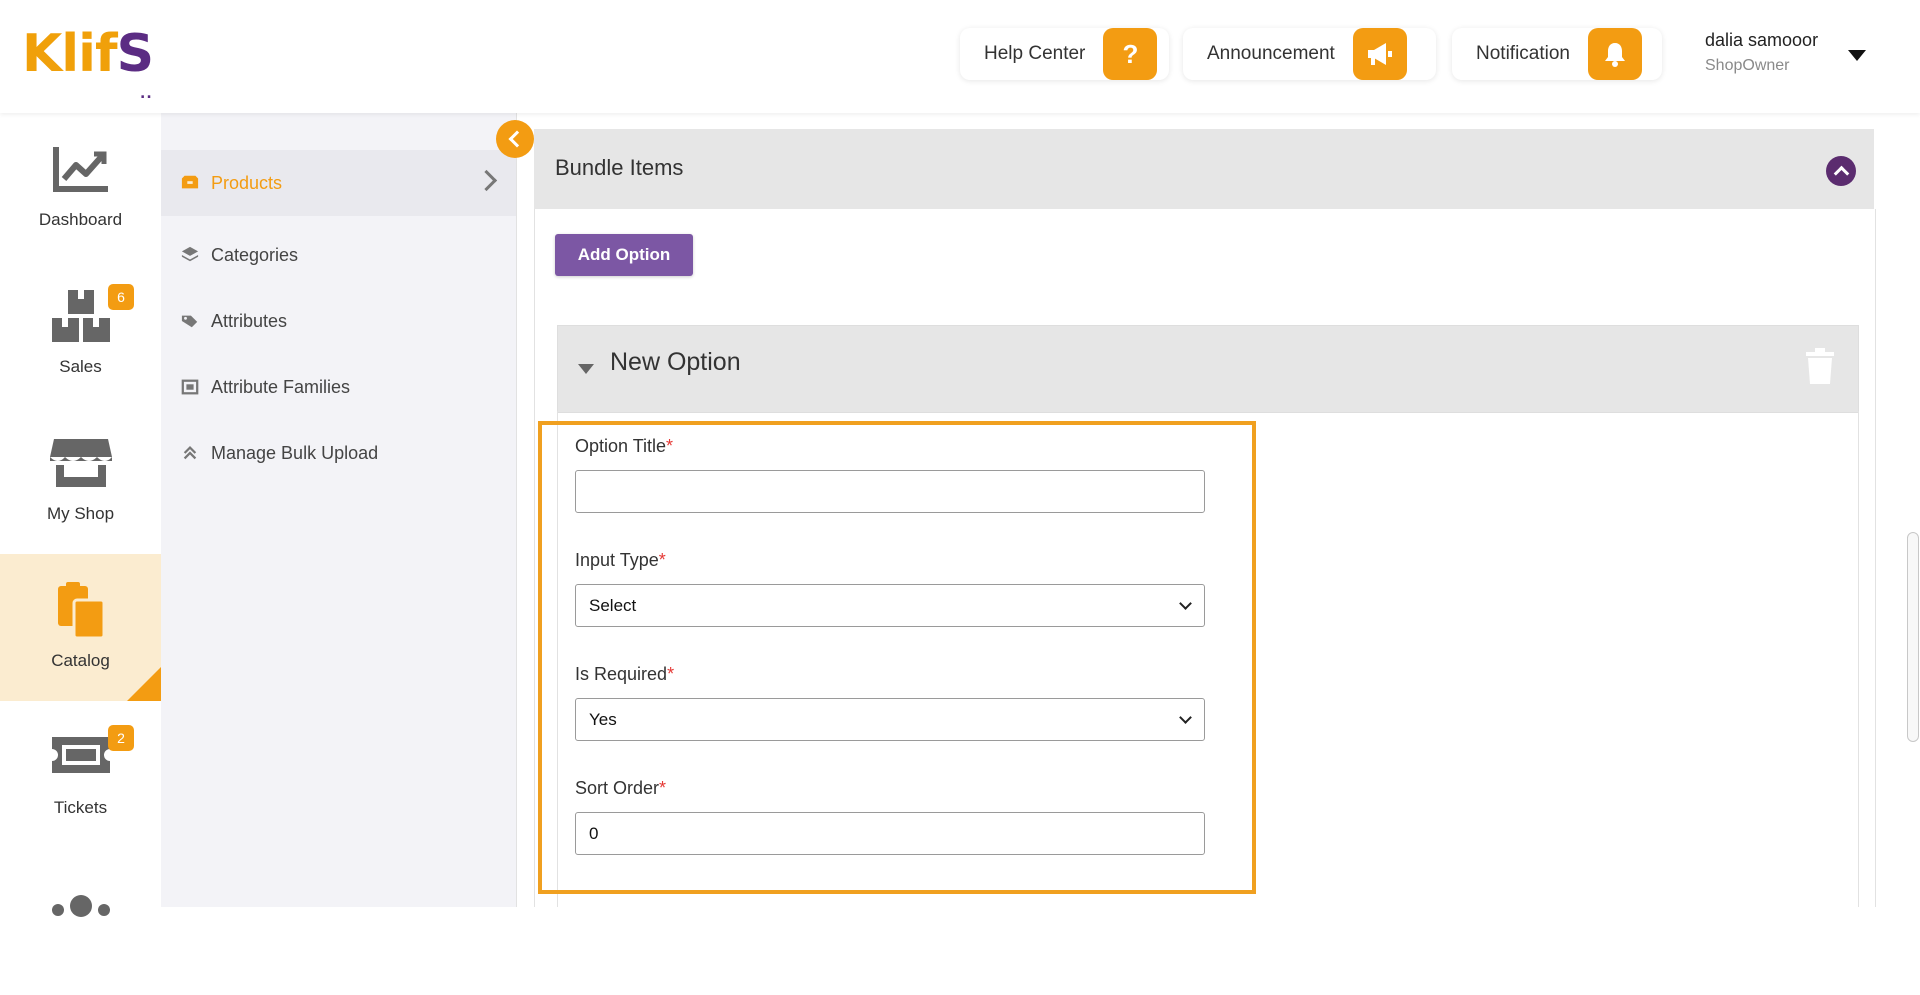  What do you see at coordinates (81, 906) in the screenshot?
I see `more-icon` at bounding box center [81, 906].